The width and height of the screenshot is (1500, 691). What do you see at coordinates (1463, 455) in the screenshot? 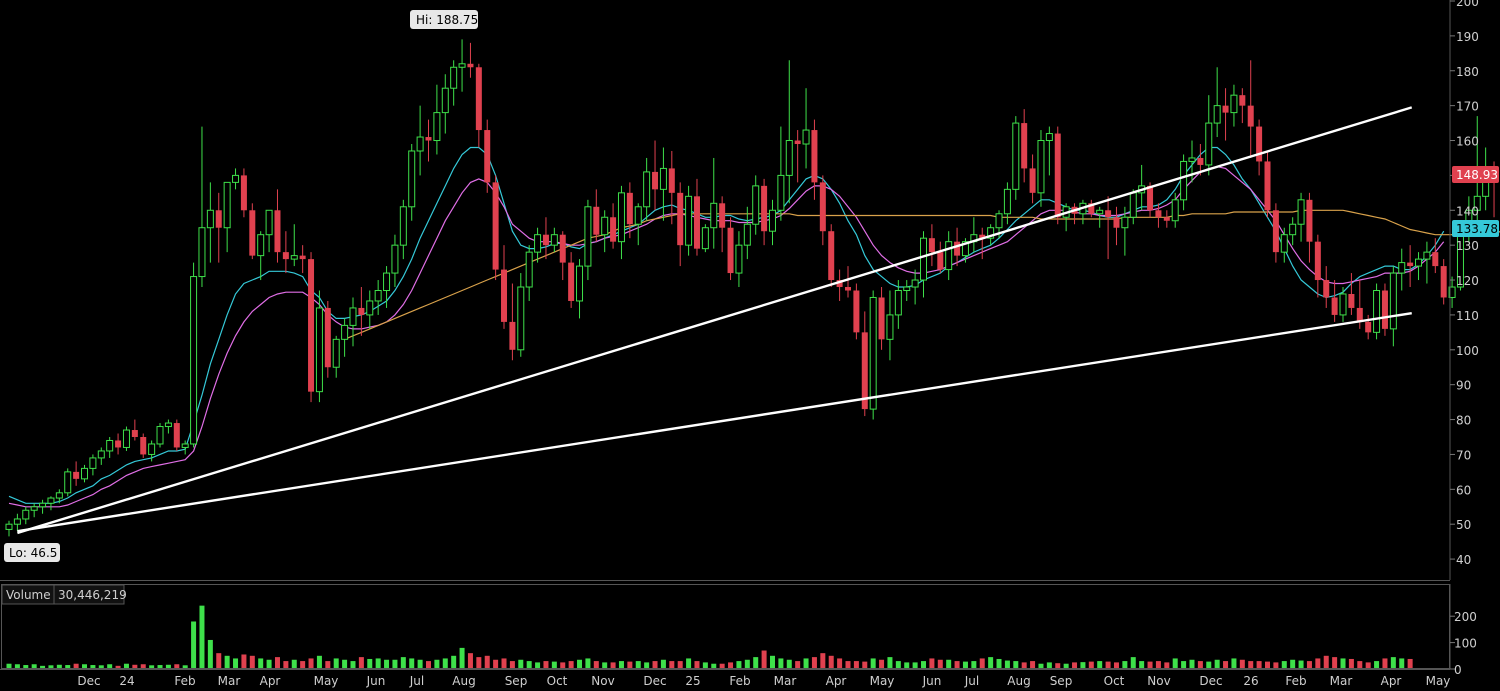
I see `price-tick-label: 70` at bounding box center [1463, 455].